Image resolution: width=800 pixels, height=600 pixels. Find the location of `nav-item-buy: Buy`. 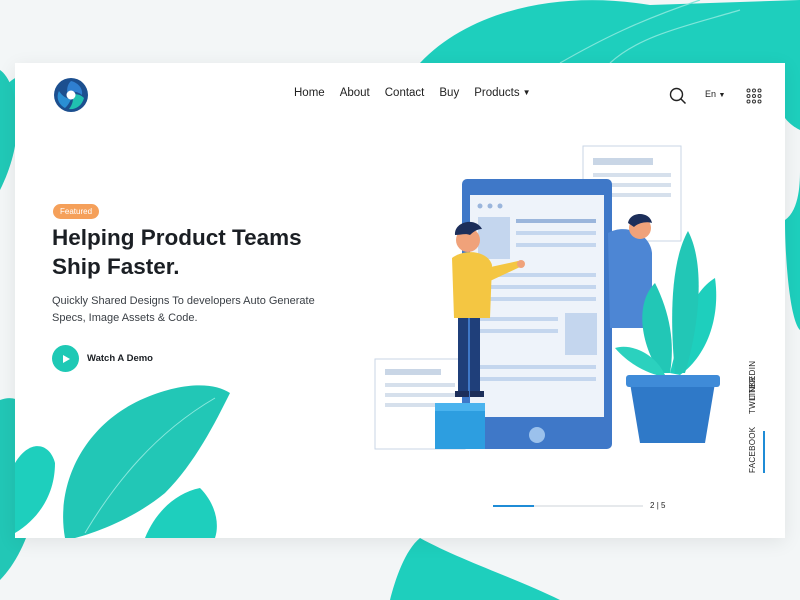

nav-item-buy: Buy is located at coordinates (449, 93).